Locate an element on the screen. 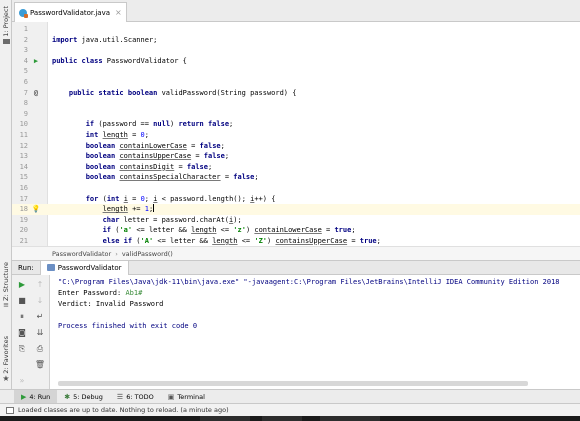 The width and height of the screenshot is (580, 421). code-line: 1 is located at coordinates (296, 29).